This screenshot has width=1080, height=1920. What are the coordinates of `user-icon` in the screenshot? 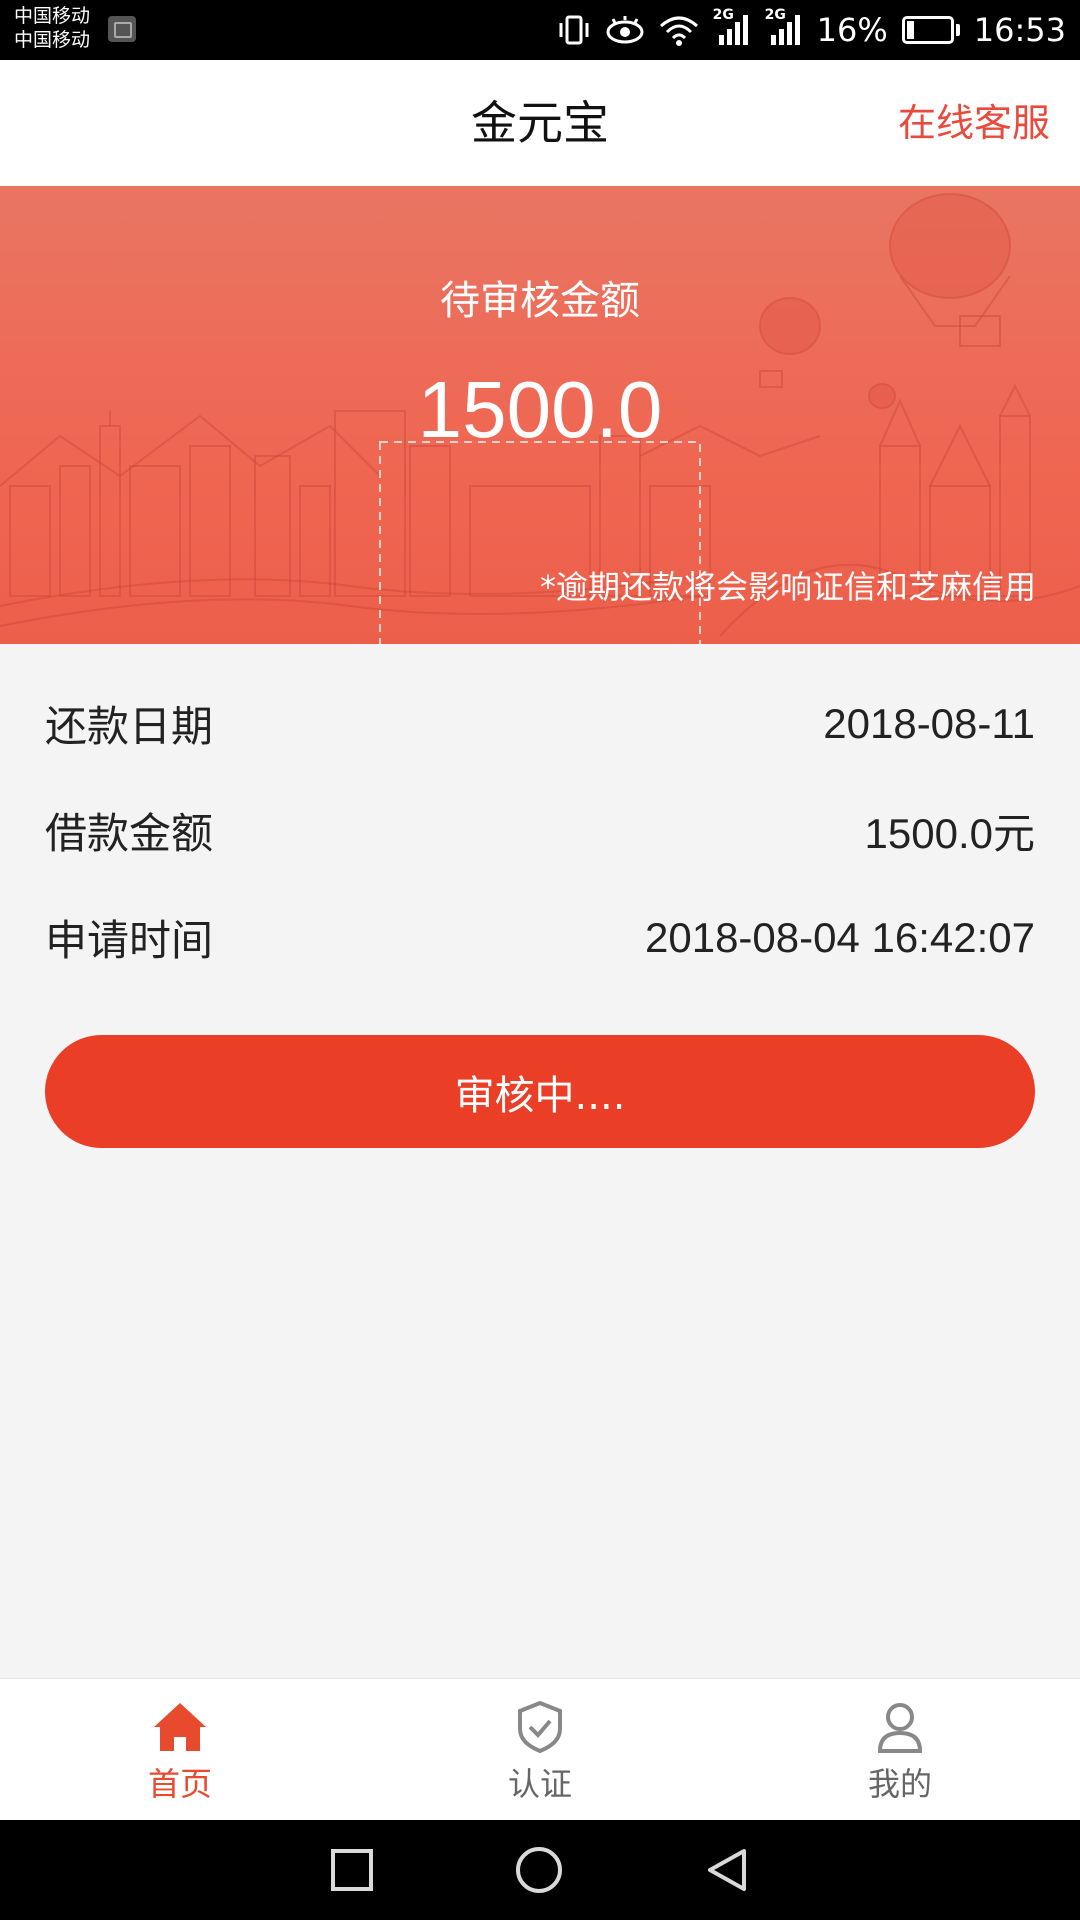 It's located at (900, 1728).